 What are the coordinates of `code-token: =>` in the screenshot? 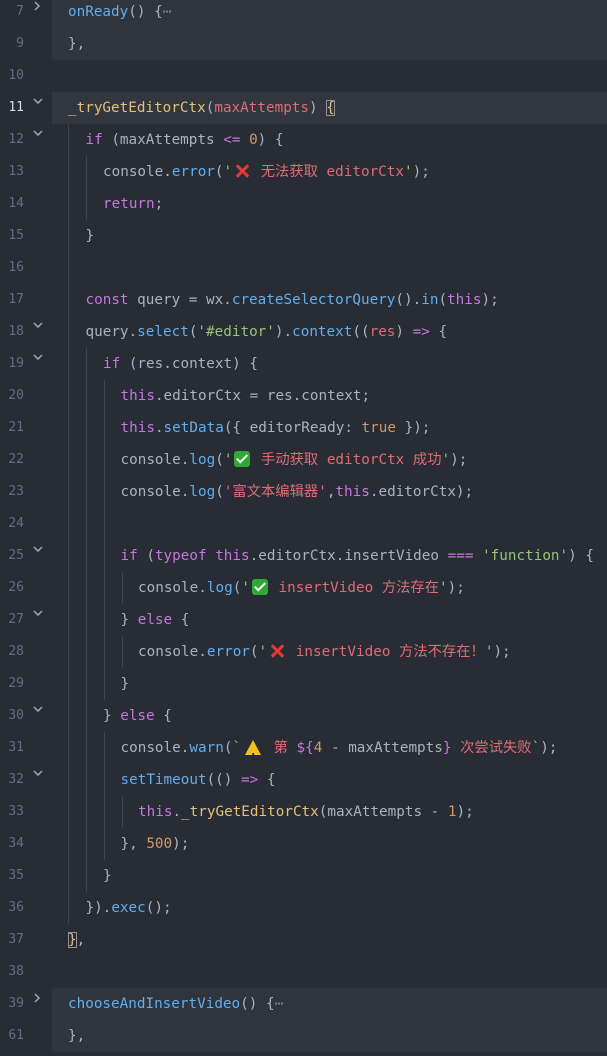 It's located at (421, 332).